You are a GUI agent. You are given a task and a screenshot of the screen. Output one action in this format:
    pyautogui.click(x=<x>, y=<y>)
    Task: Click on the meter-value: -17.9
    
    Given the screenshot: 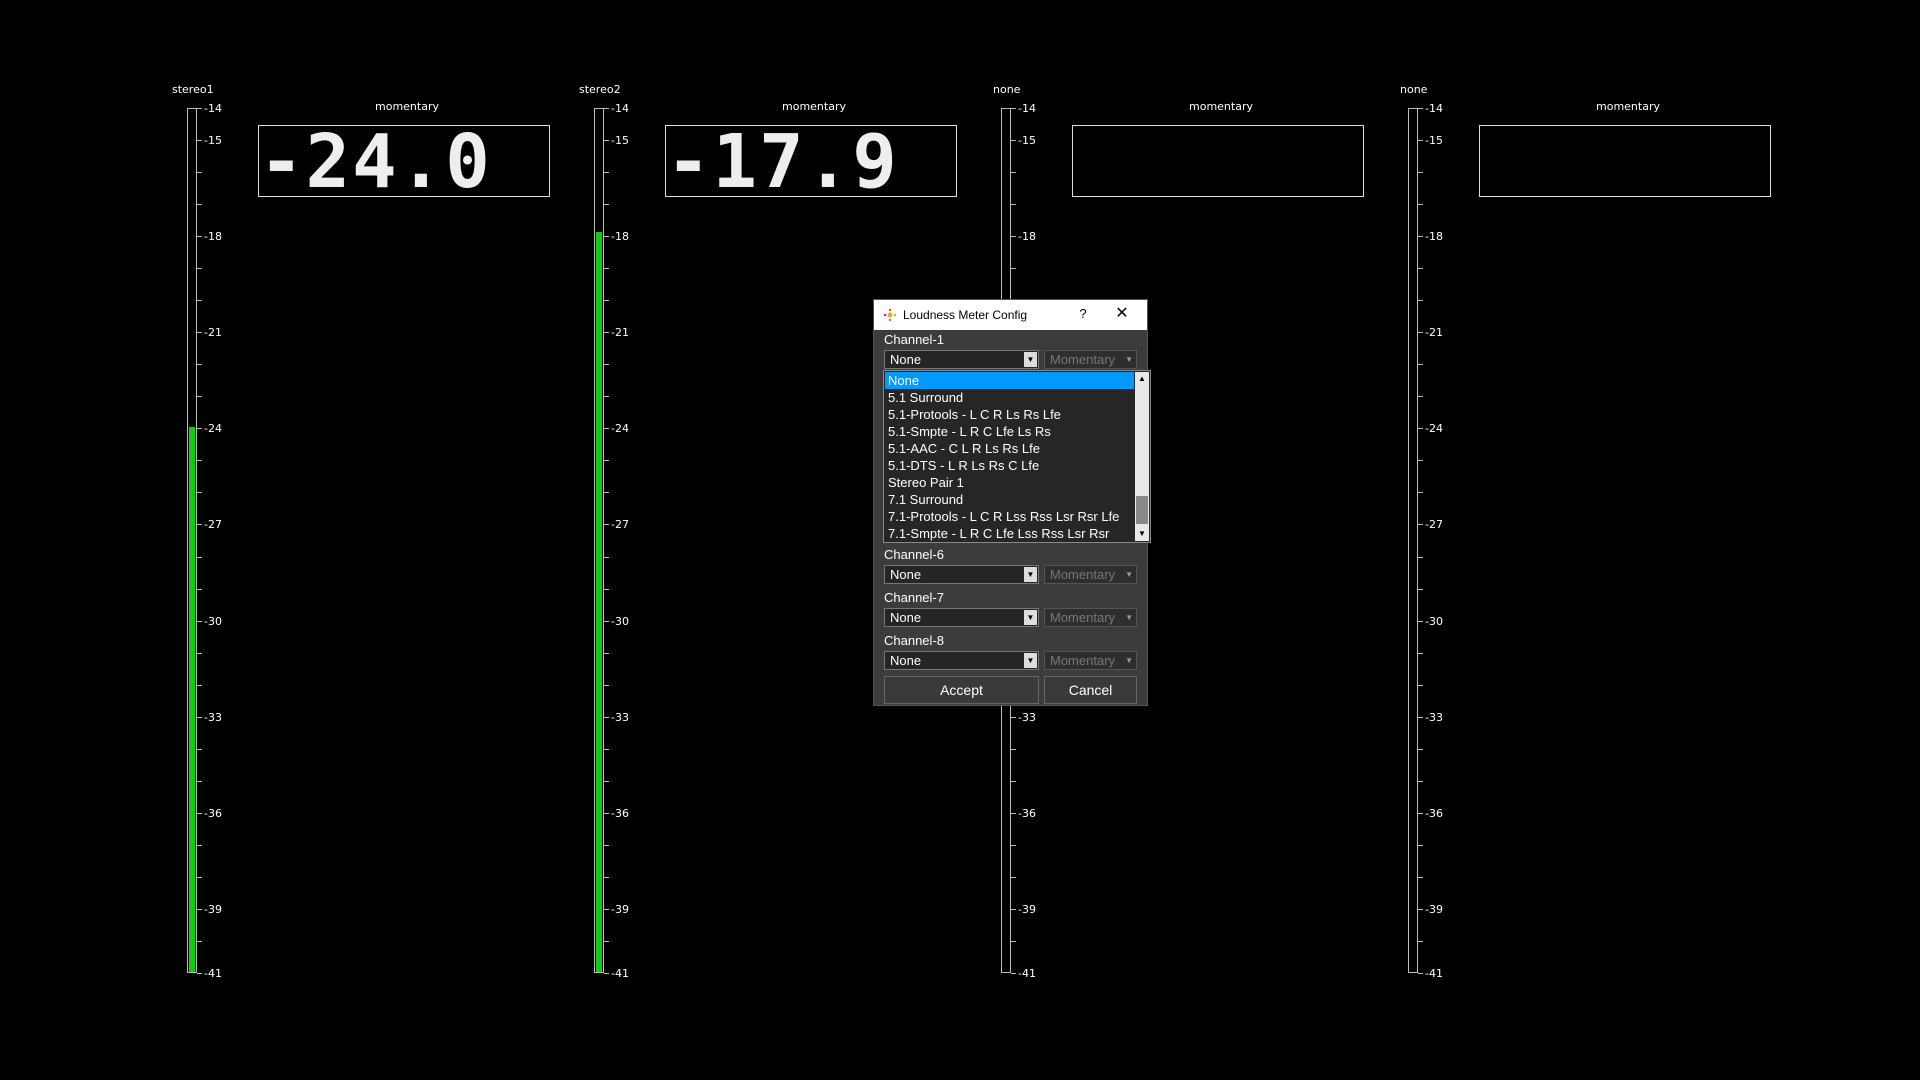 What is the action you would take?
    pyautogui.click(x=782, y=162)
    